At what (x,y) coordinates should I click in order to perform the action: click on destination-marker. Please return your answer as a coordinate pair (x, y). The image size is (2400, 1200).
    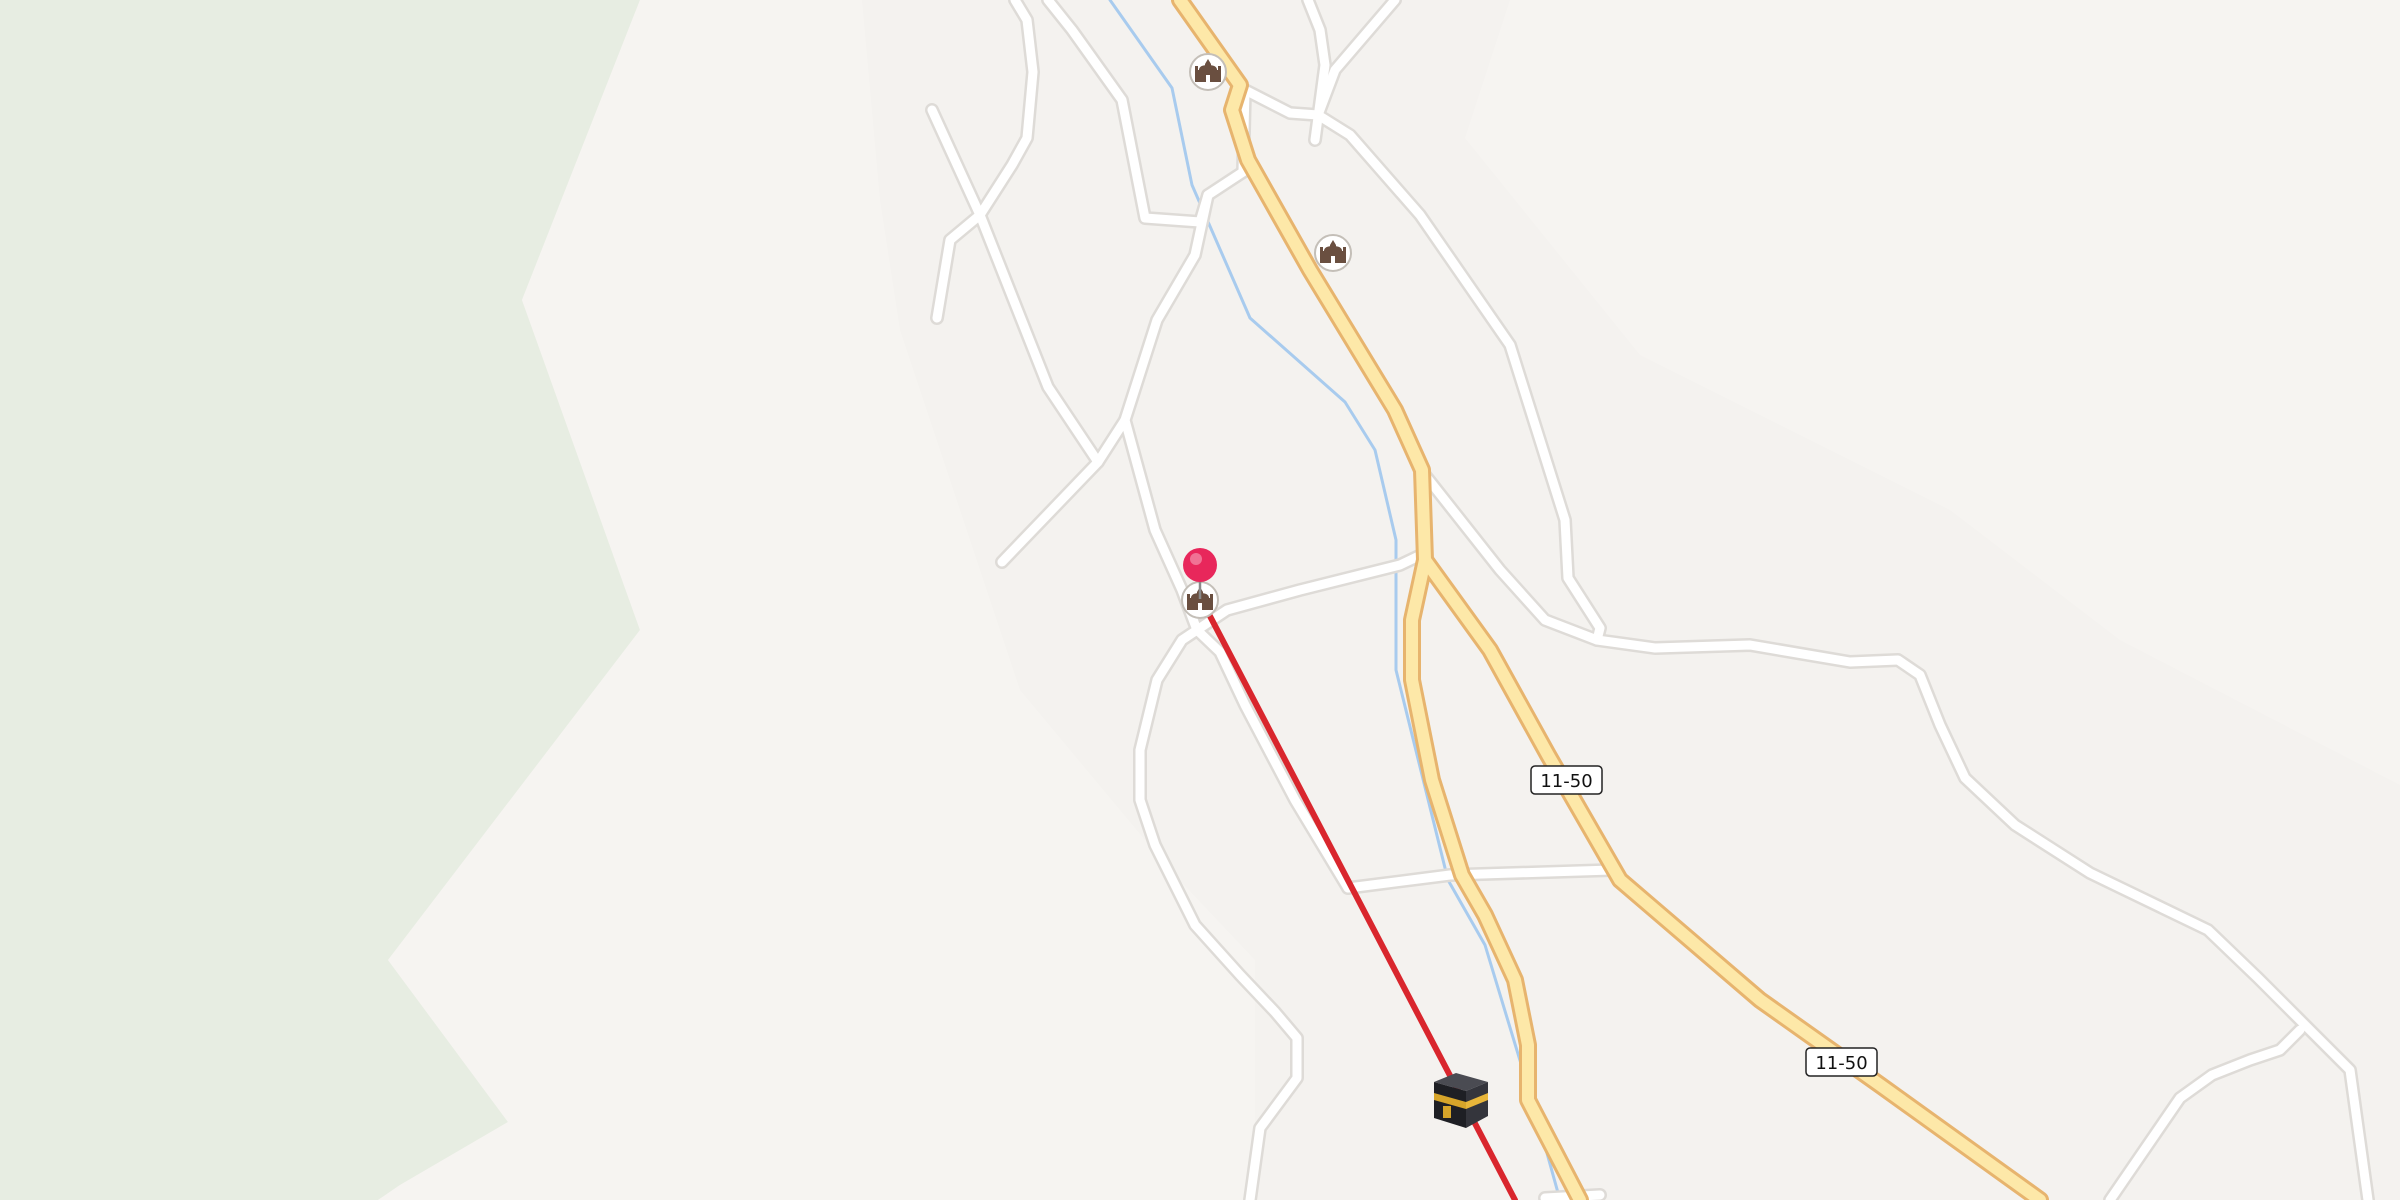
    Looking at the image, I should click on (1461, 1100).